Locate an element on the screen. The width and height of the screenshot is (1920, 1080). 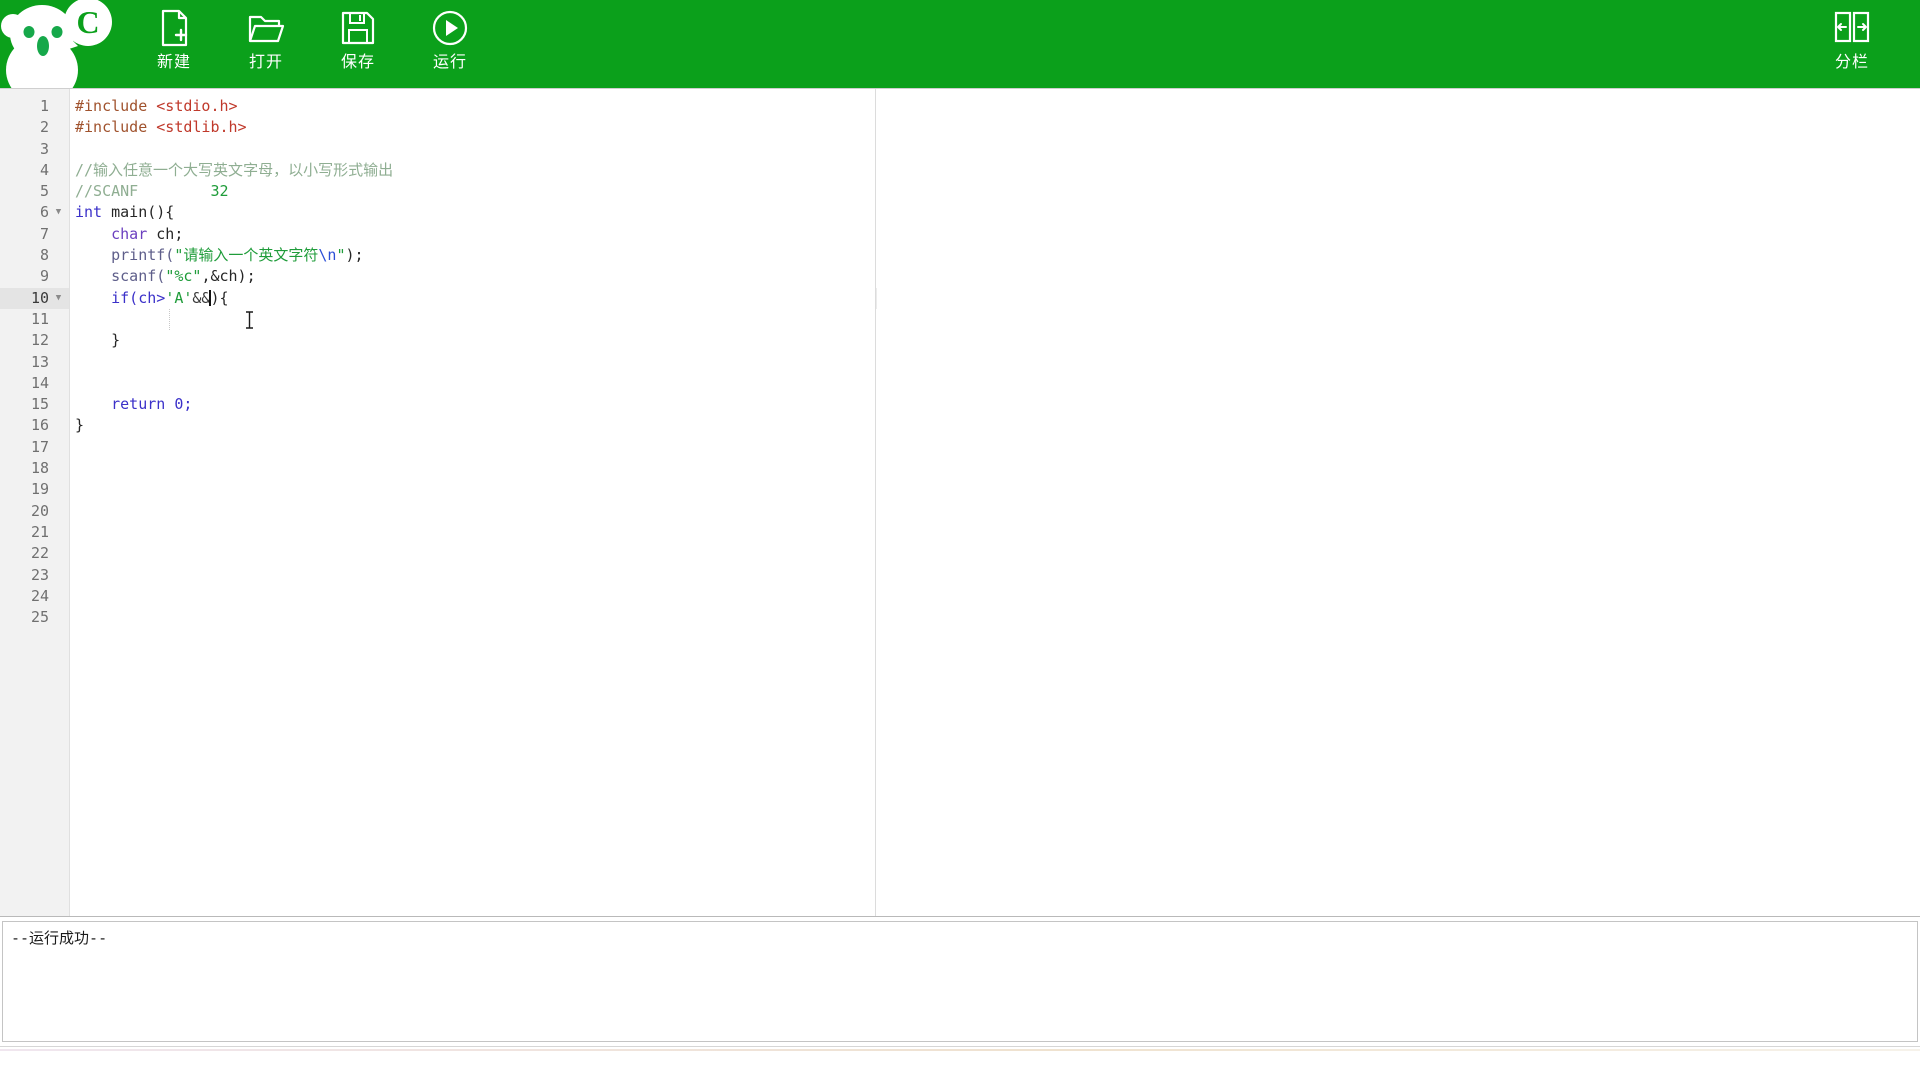
line-number: 11 is located at coordinates (39, 318).